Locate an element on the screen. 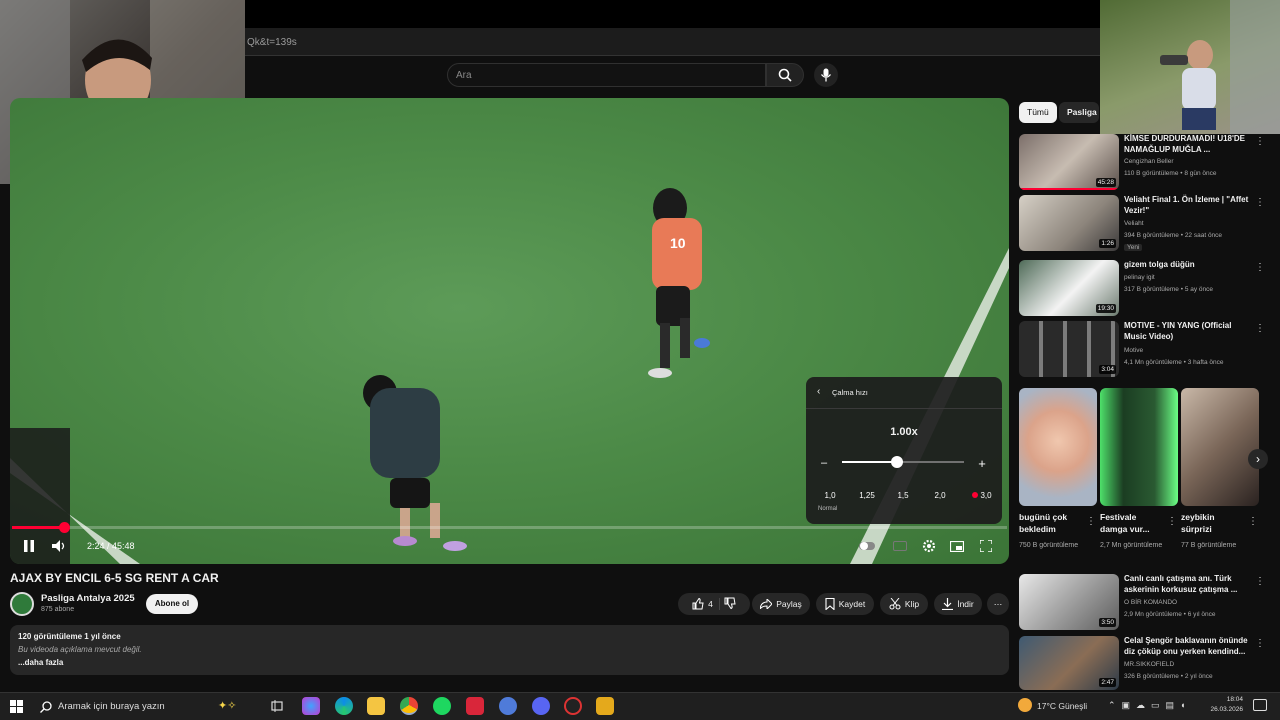 This screenshot has height=720, width=1280. app-yellow-icon is located at coordinates (605, 706).